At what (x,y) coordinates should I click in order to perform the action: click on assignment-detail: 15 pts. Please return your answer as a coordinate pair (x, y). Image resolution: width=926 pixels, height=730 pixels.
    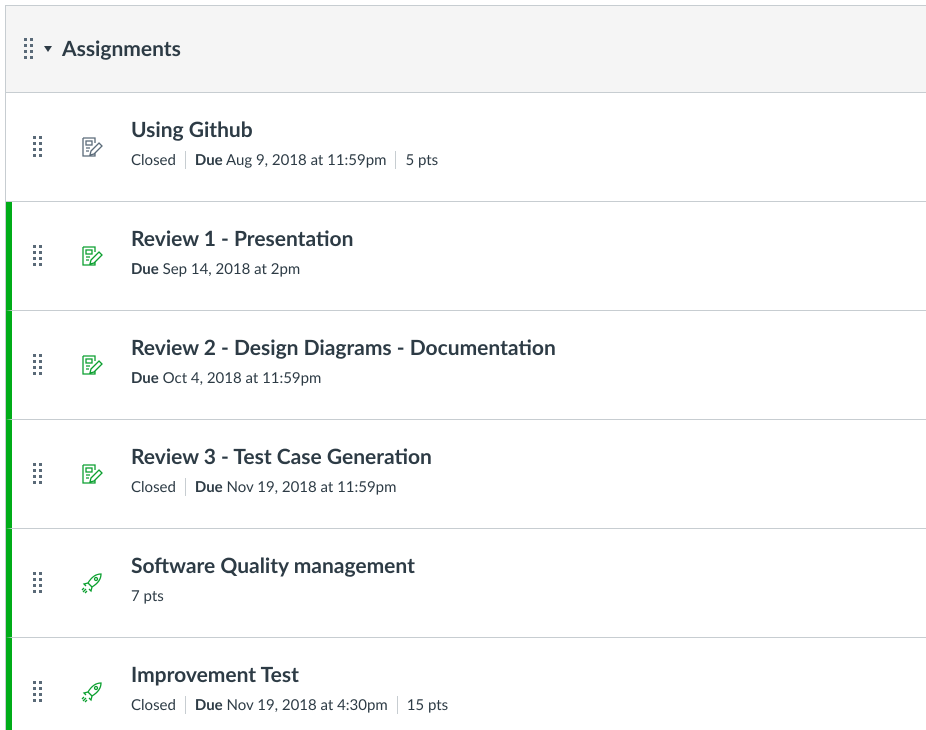
    Looking at the image, I should click on (427, 705).